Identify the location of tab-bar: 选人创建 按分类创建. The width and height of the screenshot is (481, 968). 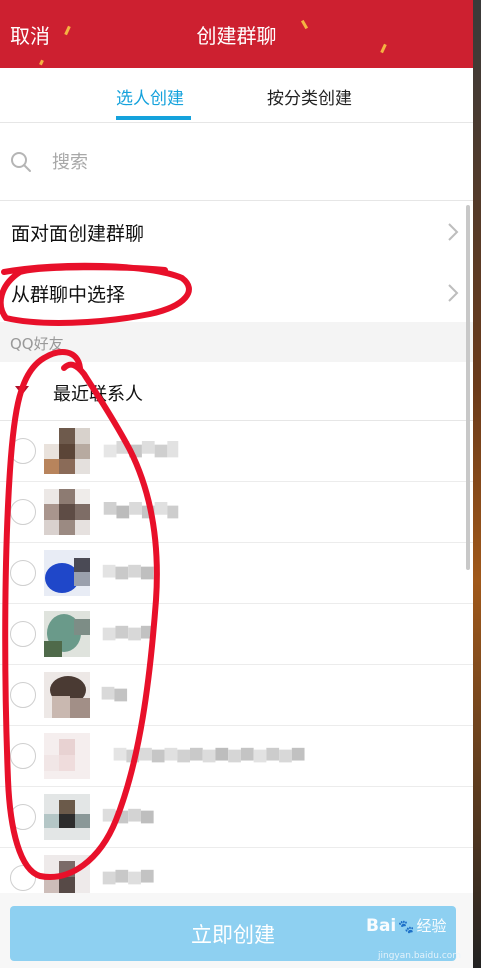
(236, 95).